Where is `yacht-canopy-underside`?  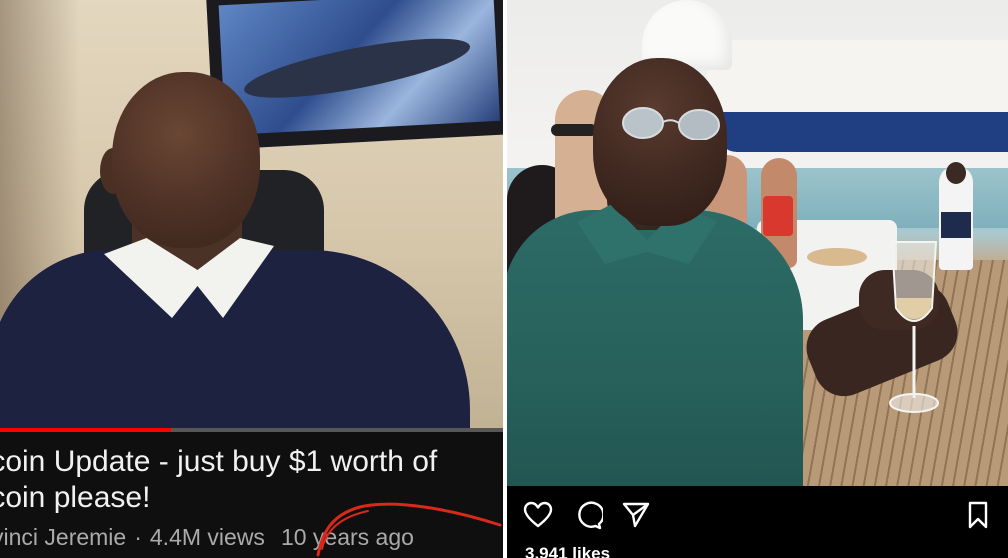 yacht-canopy-underside is located at coordinates (862, 132).